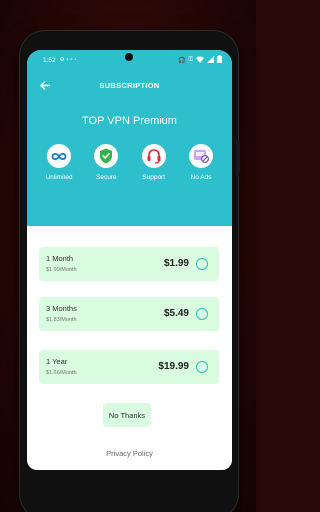 The image size is (320, 512). What do you see at coordinates (69, 60) in the screenshot?
I see `status-notification-icons: ⚙▪▪•` at bounding box center [69, 60].